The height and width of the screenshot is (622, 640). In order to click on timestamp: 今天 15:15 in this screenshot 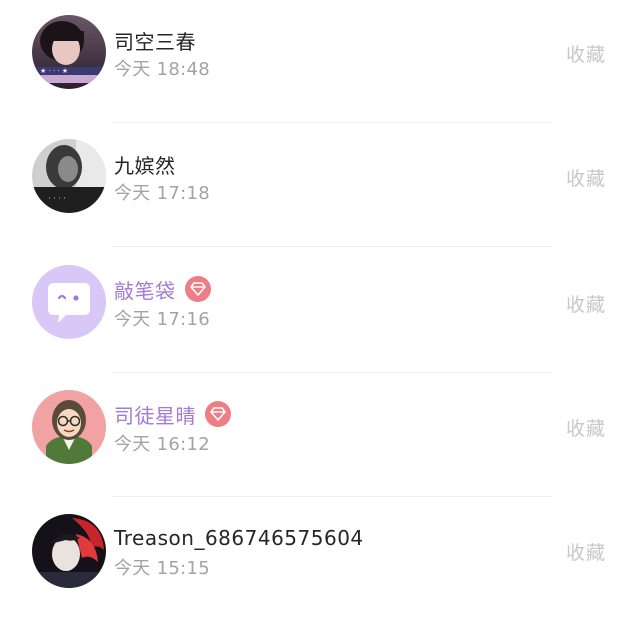, I will do `click(162, 568)`.